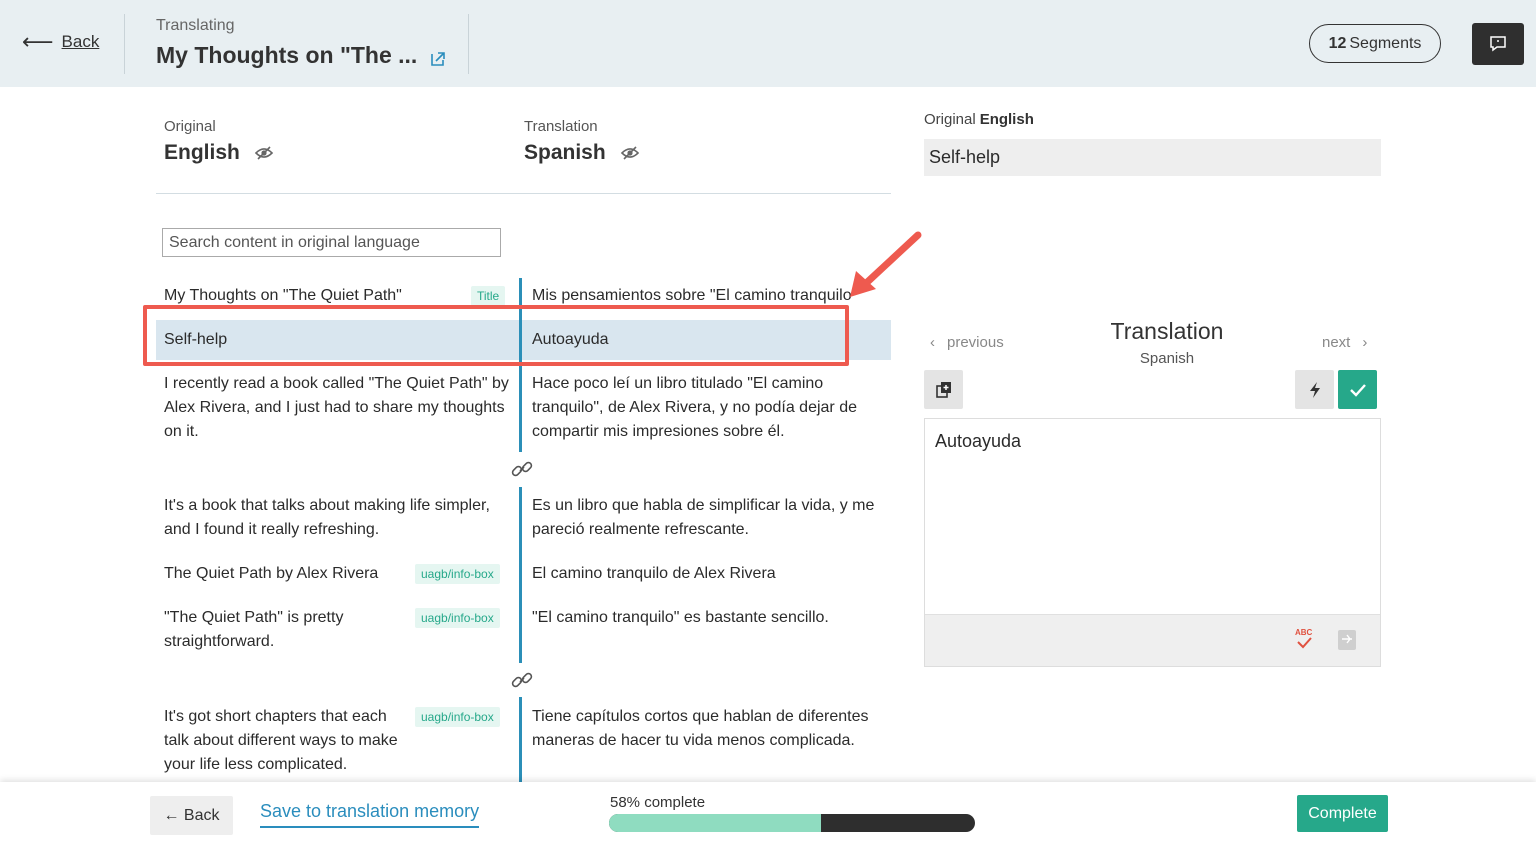 Image resolution: width=1536 pixels, height=848 pixels. Describe the element at coordinates (1167, 331) in the screenshot. I see `panel-heading: Translation` at that location.